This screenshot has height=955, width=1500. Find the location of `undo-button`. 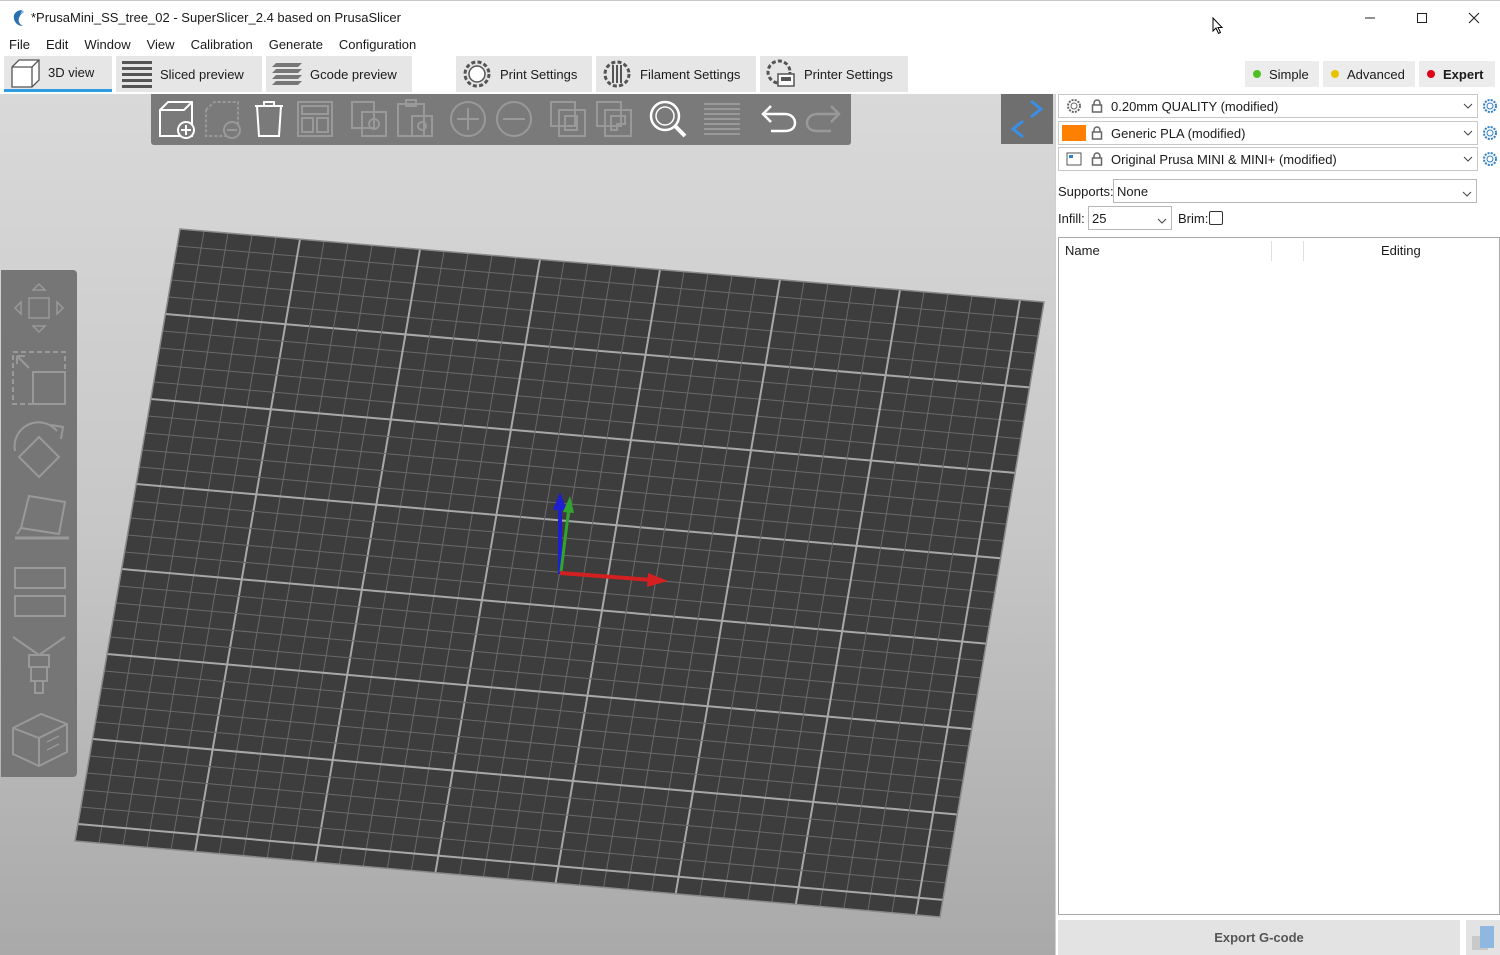

undo-button is located at coordinates (778, 119).